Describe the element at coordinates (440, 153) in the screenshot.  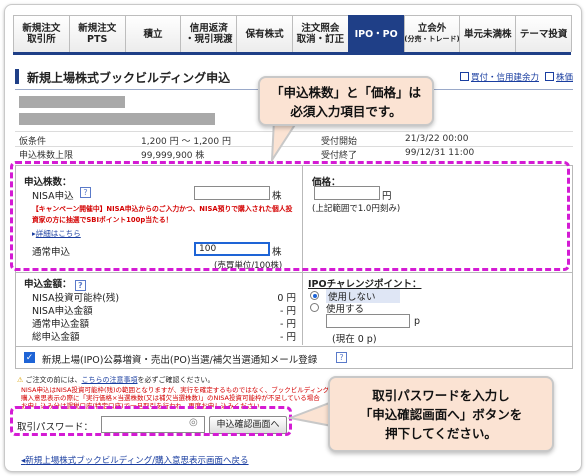
I see `end-value: 99/12/31 11:00` at that location.